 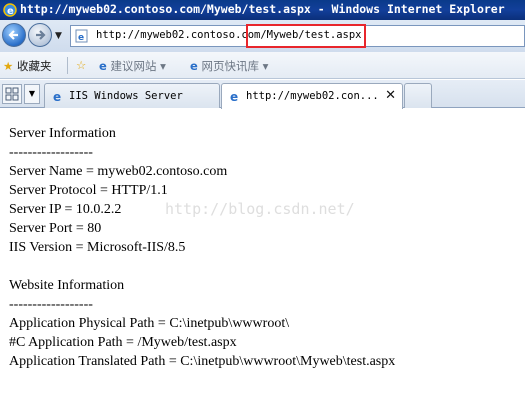 What do you see at coordinates (123, 342) in the screenshot?
I see `application-path: #C Application Path = /Myweb/test.aspx` at bounding box center [123, 342].